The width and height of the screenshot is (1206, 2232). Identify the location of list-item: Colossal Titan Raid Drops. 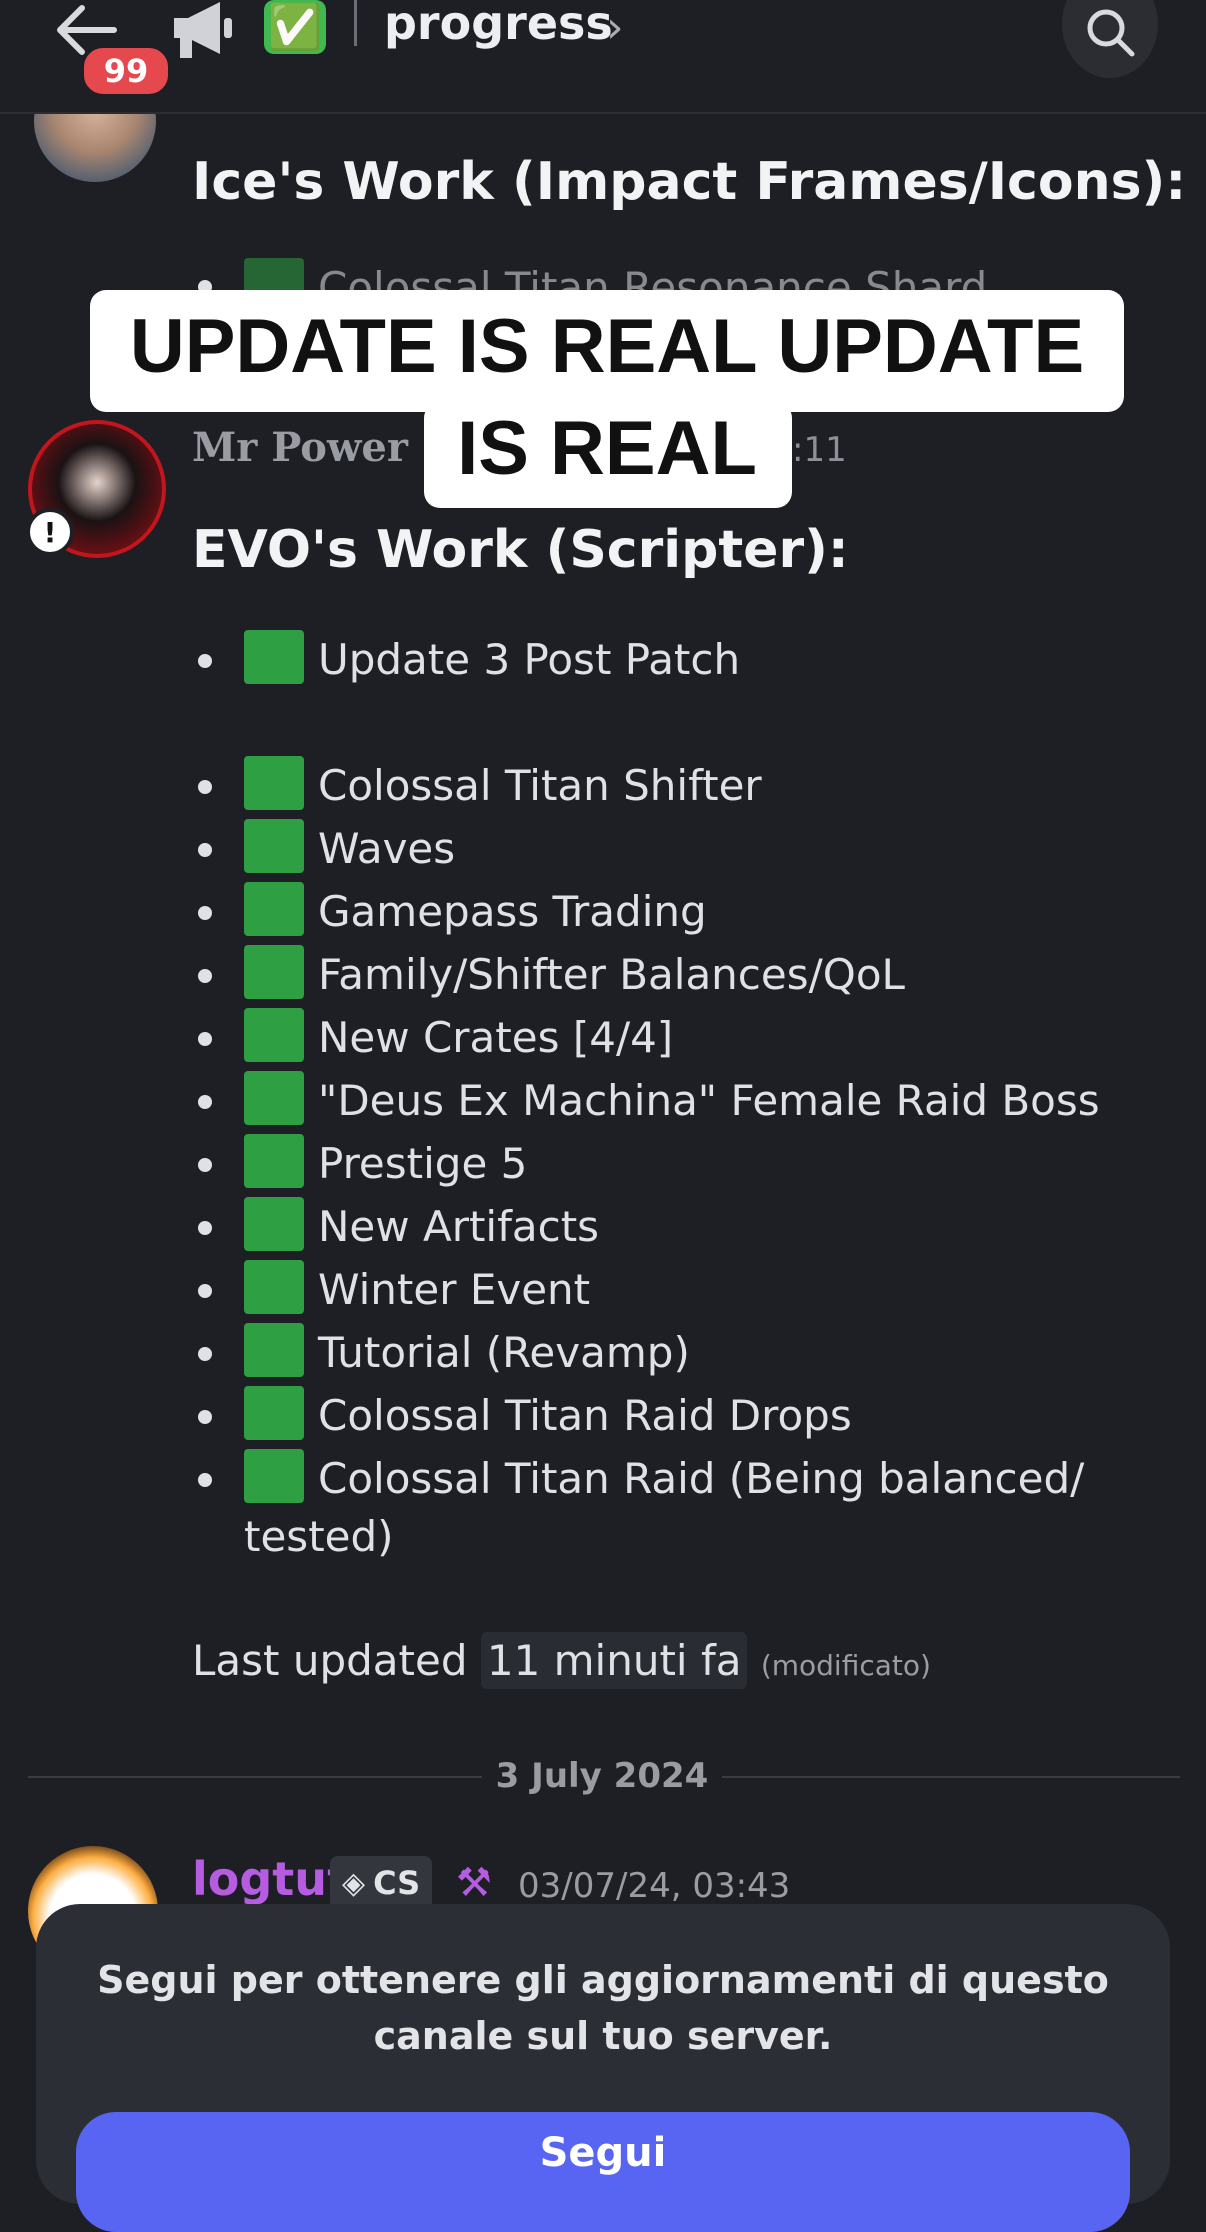
(522, 1413).